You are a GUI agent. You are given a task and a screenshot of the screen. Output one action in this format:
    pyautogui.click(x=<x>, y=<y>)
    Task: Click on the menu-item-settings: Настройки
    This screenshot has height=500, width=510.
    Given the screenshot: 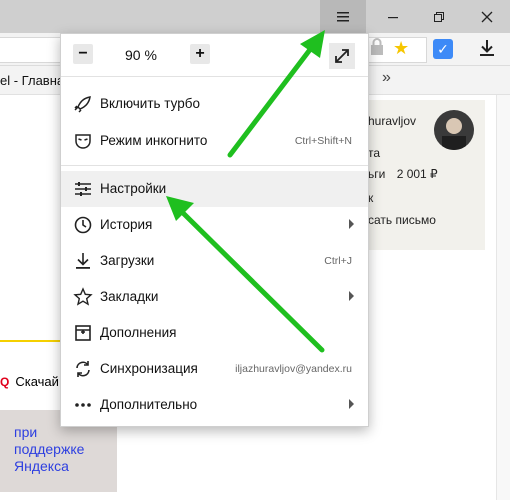 What is the action you would take?
    pyautogui.click(x=214, y=189)
    